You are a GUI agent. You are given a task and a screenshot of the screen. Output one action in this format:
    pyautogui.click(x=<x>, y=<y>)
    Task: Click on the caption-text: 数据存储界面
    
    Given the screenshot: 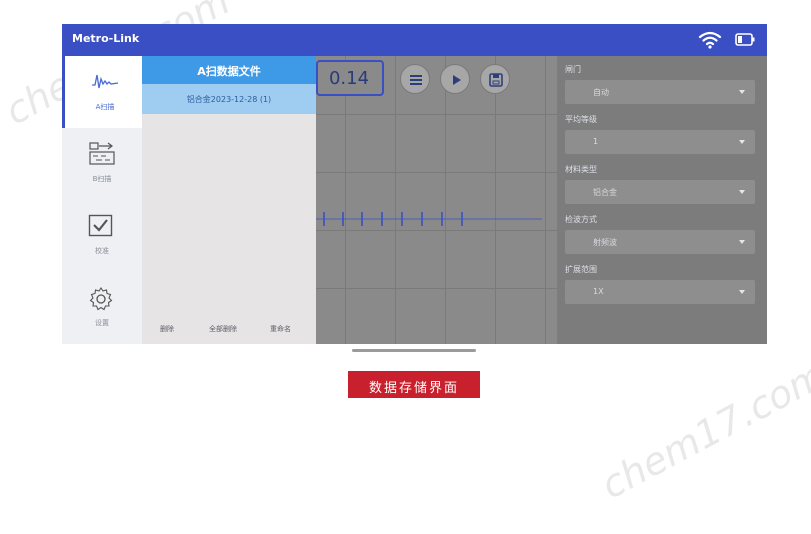 What is the action you would take?
    pyautogui.click(x=413, y=388)
    